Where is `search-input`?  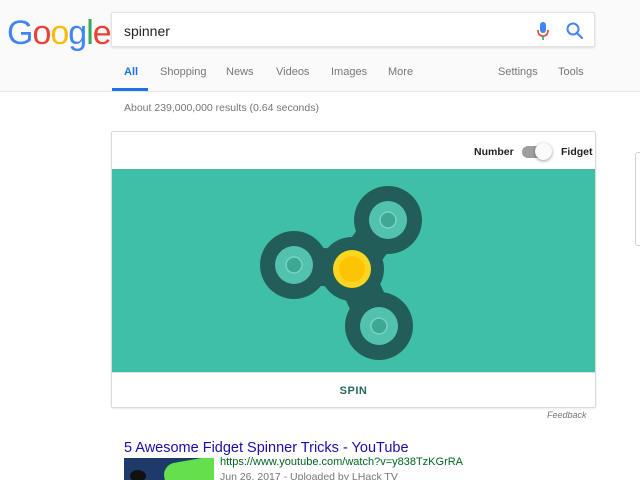
search-input is located at coordinates (319, 31).